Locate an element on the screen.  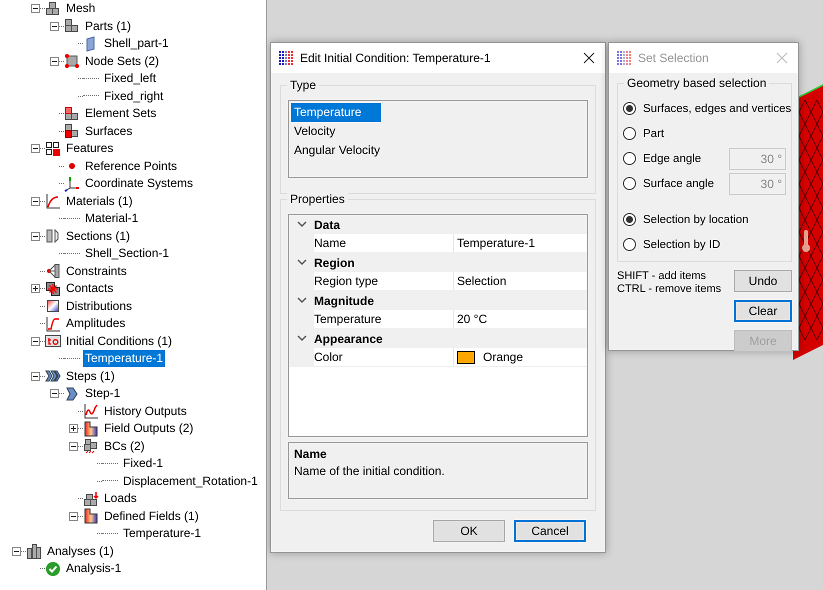
surface-icon is located at coordinates (72, 131).